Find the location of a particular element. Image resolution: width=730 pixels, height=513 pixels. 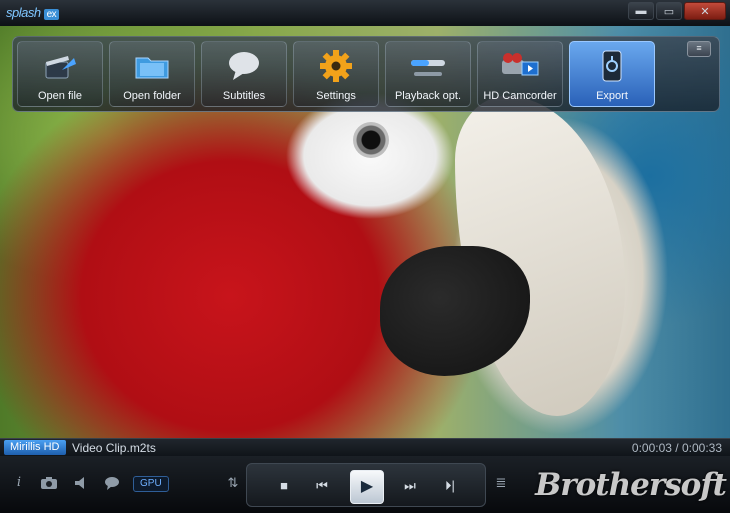

hd-camcorder-button: HD Camcorder is located at coordinates (520, 74).